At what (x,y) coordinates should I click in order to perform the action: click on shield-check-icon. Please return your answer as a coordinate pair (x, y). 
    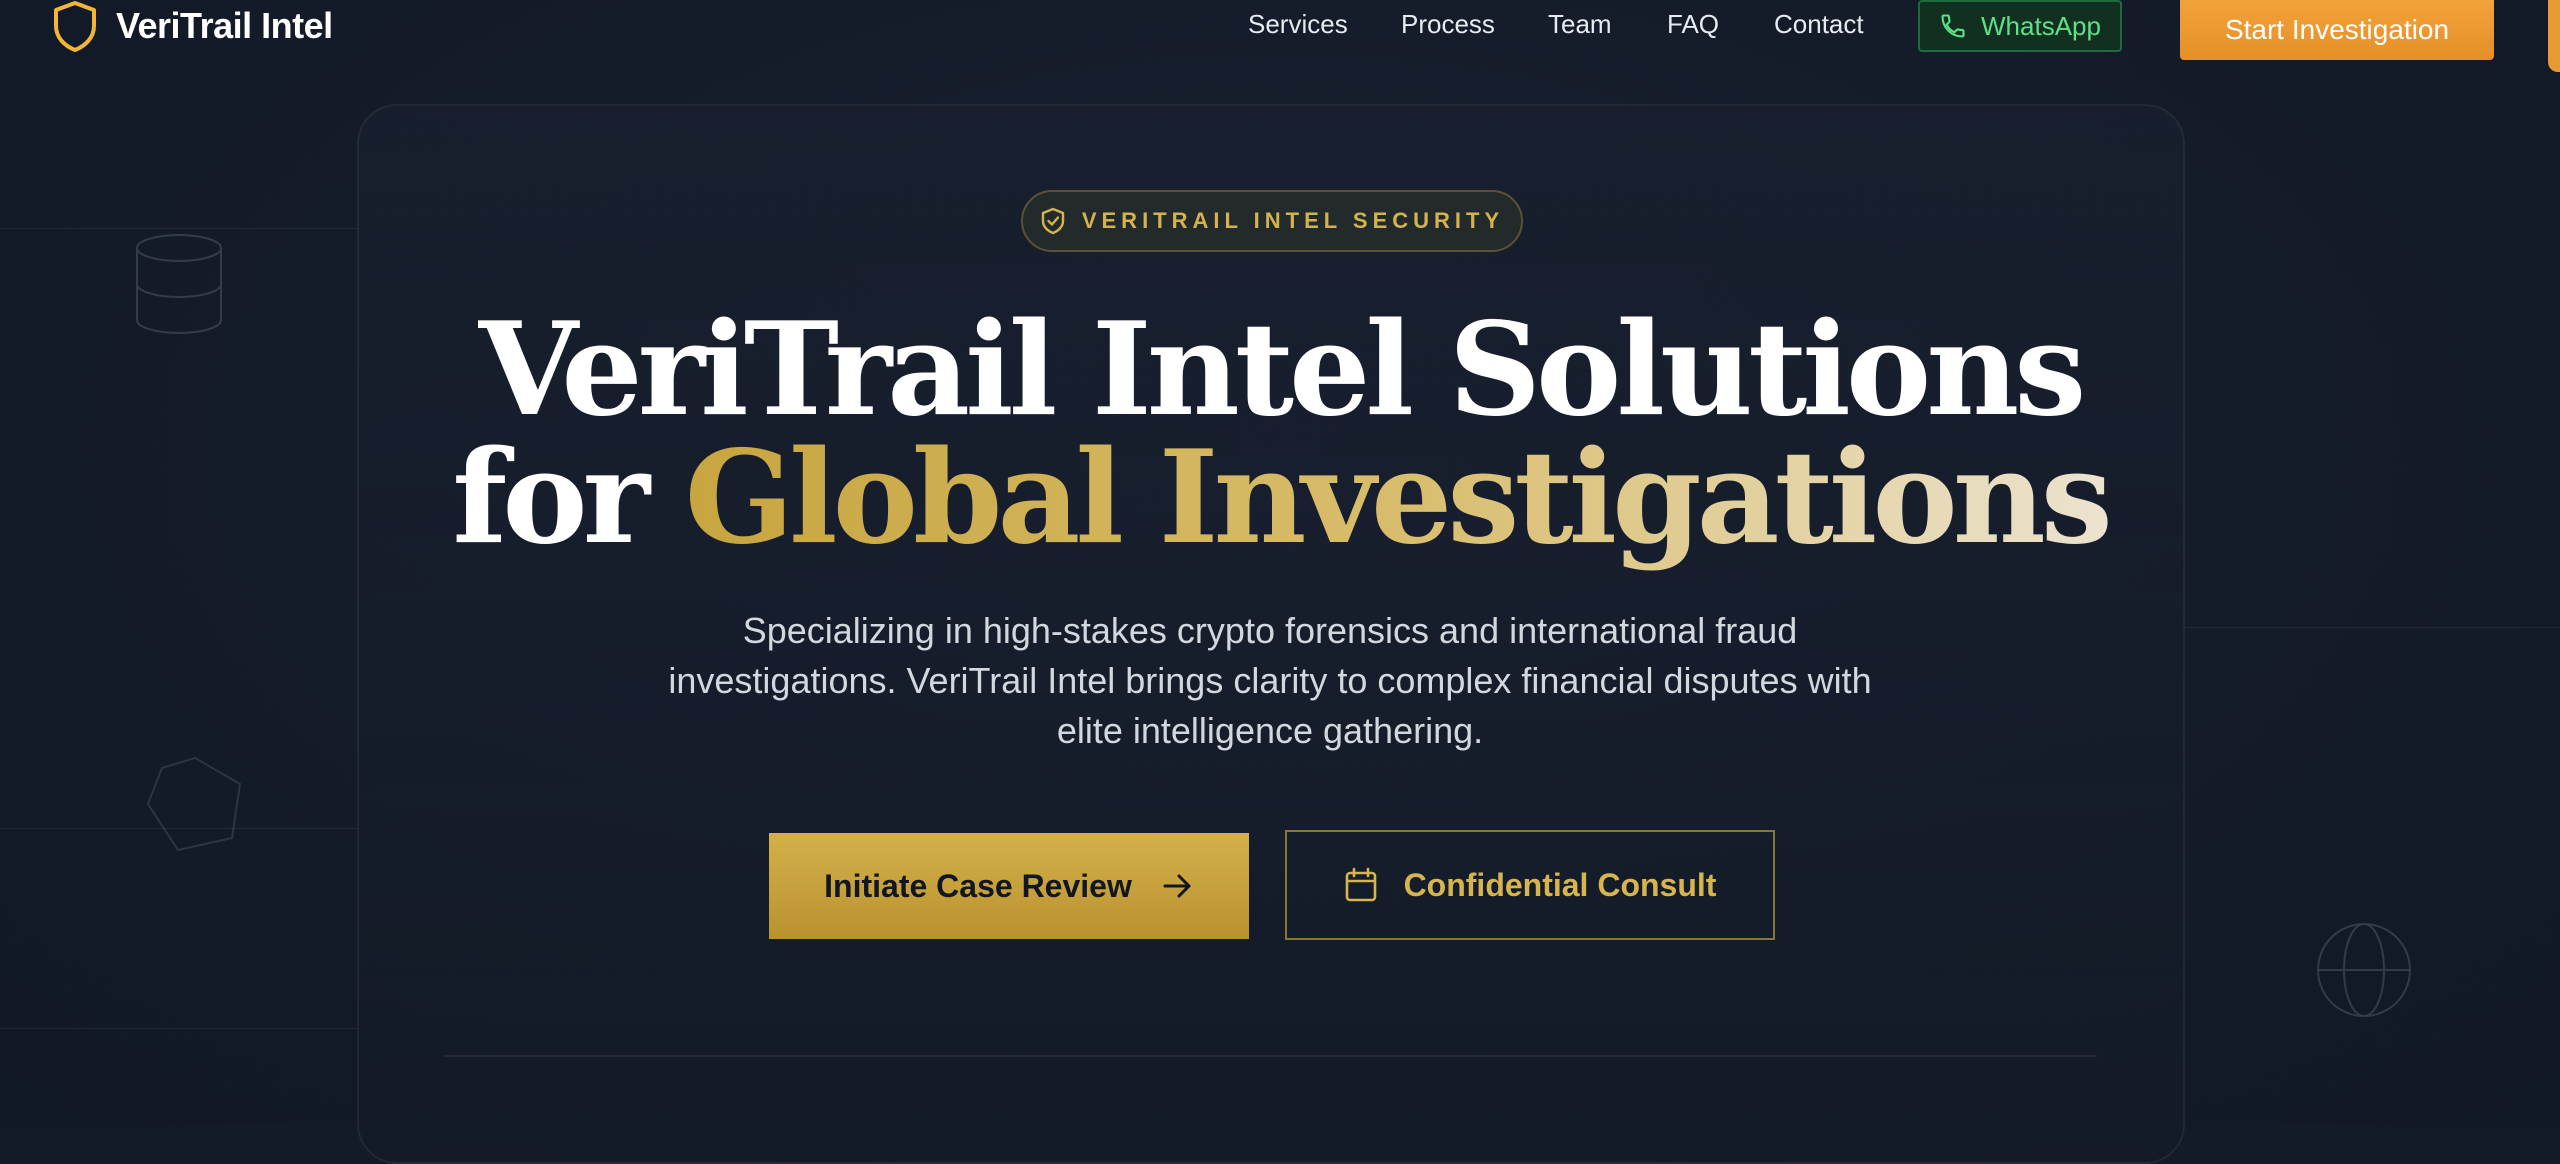
    Looking at the image, I should click on (1053, 221).